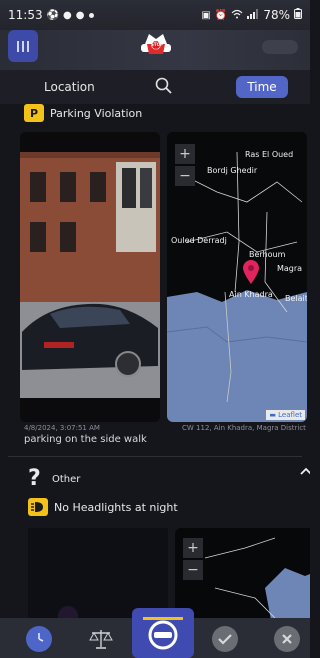 This screenshot has height=658, width=320. I want to click on report-subcategory: No Headlights at night, so click(103, 507).